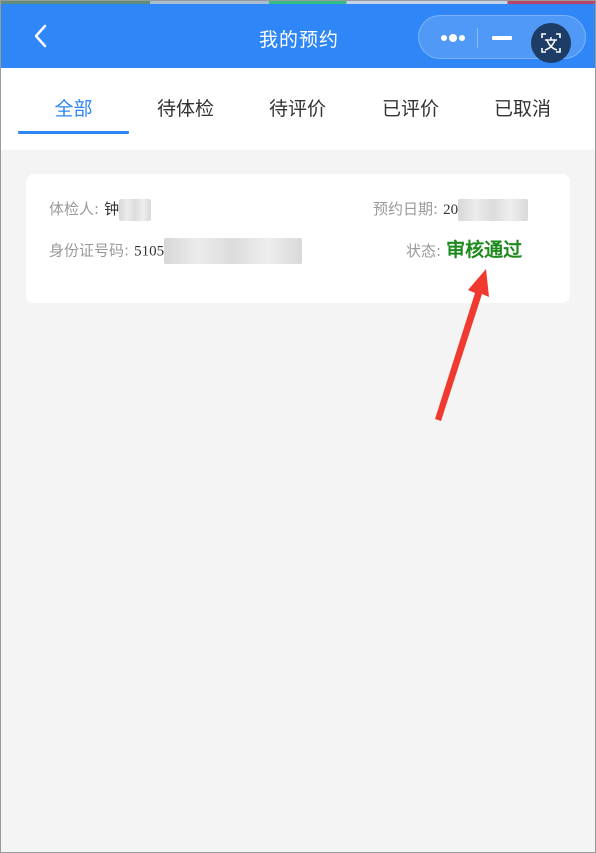 This screenshot has height=853, width=596. I want to click on minimize-button, so click(502, 38).